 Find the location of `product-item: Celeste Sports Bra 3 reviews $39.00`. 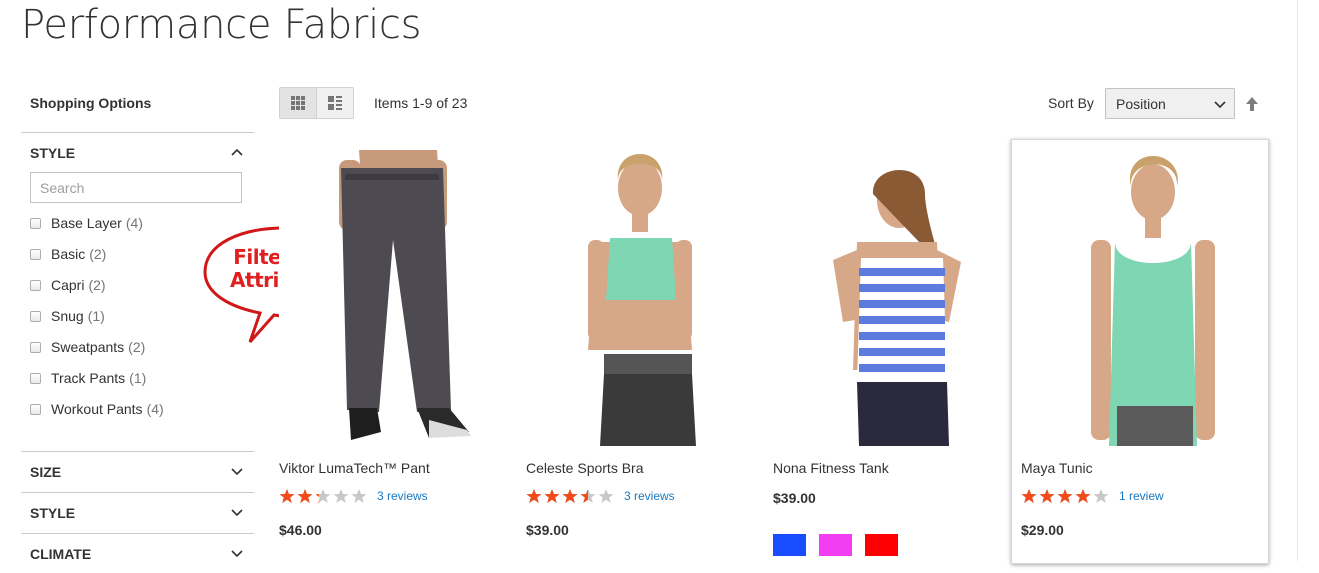

product-item: Celeste Sports Bra 3 reviews $39.00 is located at coordinates (655, 350).